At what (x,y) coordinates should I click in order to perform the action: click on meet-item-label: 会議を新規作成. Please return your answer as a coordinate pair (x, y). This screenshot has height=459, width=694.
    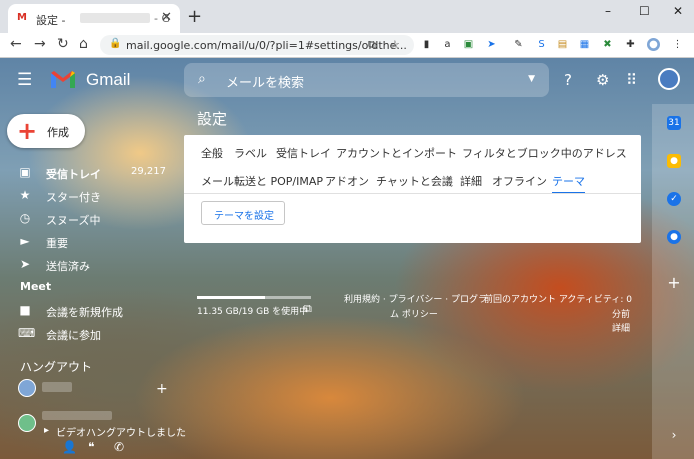
    Looking at the image, I should click on (84, 312).